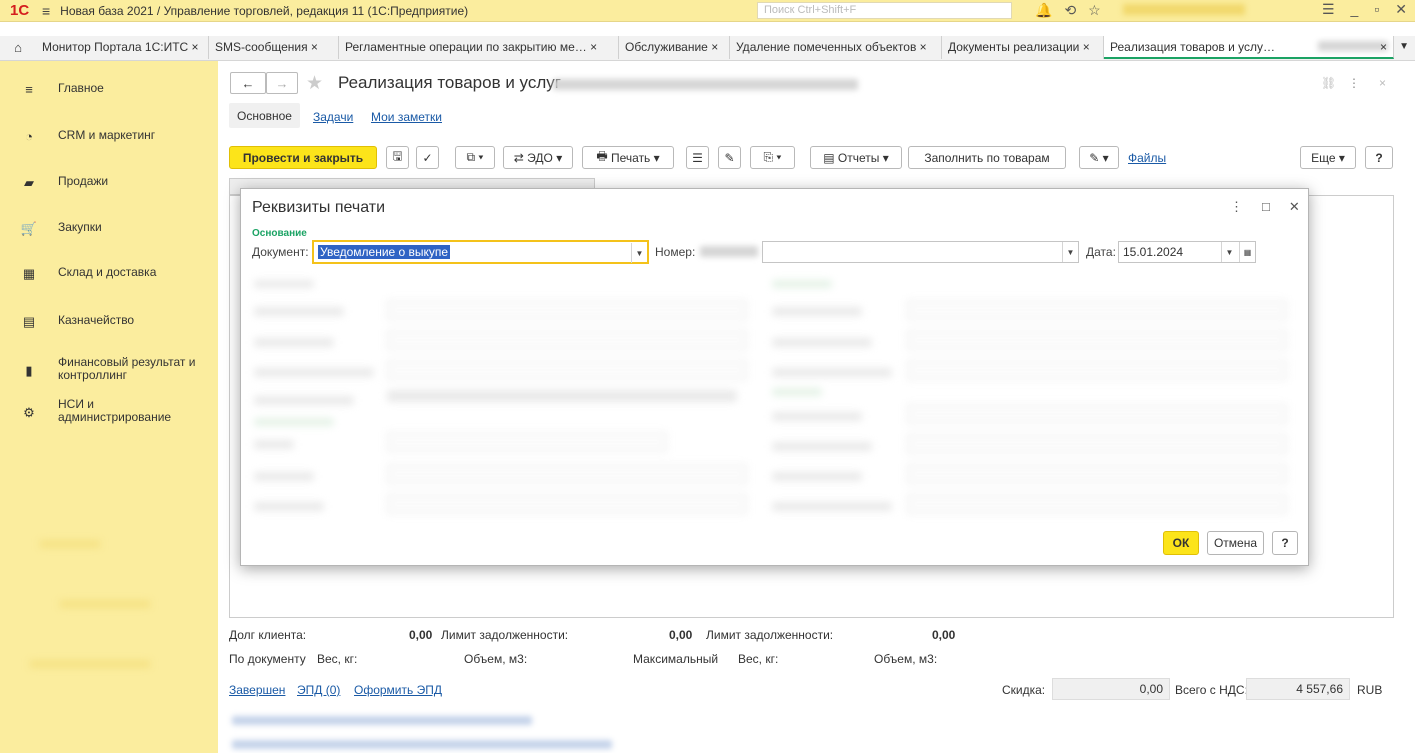 This screenshot has height=753, width=1415. Describe the element at coordinates (675, 252) in the screenshot. I see `number-label: Номер:` at that location.